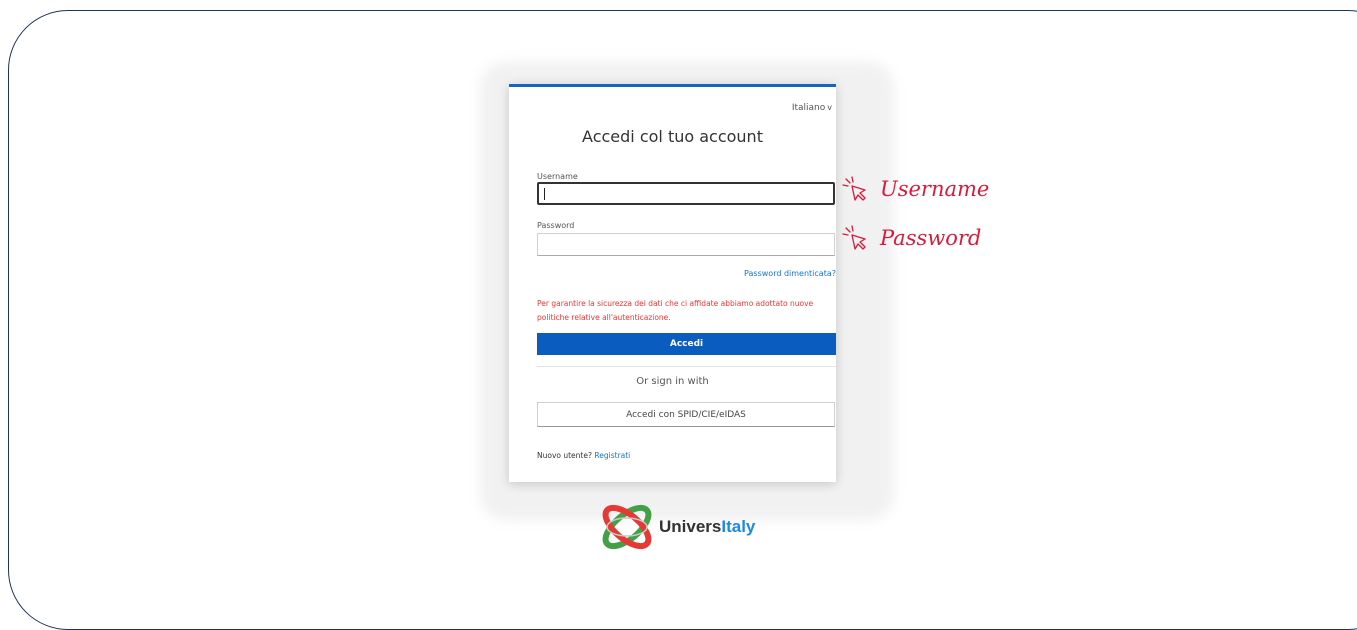 This screenshot has height=630, width=1357. Describe the element at coordinates (738, 526) in the screenshot. I see `logo-text-part2: Italy` at that location.